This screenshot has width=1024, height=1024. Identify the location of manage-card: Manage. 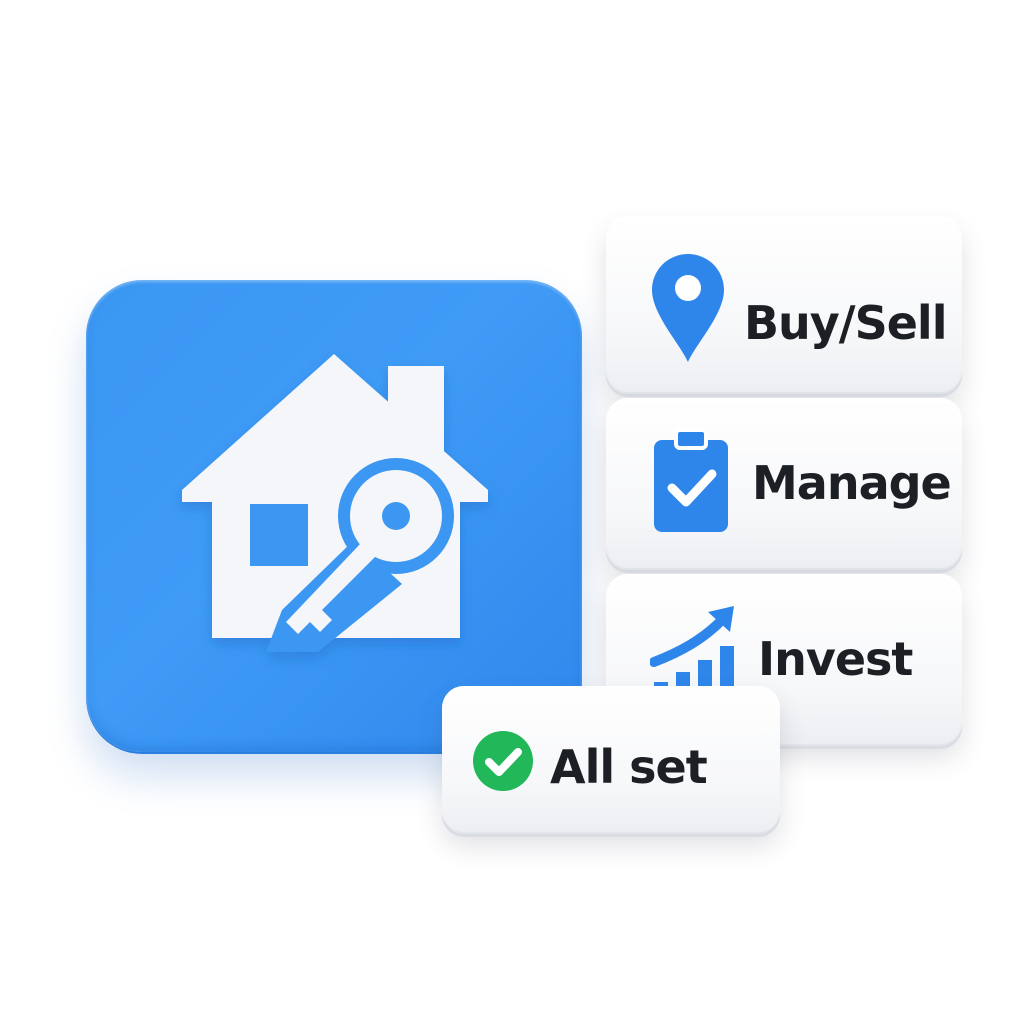
(784, 483).